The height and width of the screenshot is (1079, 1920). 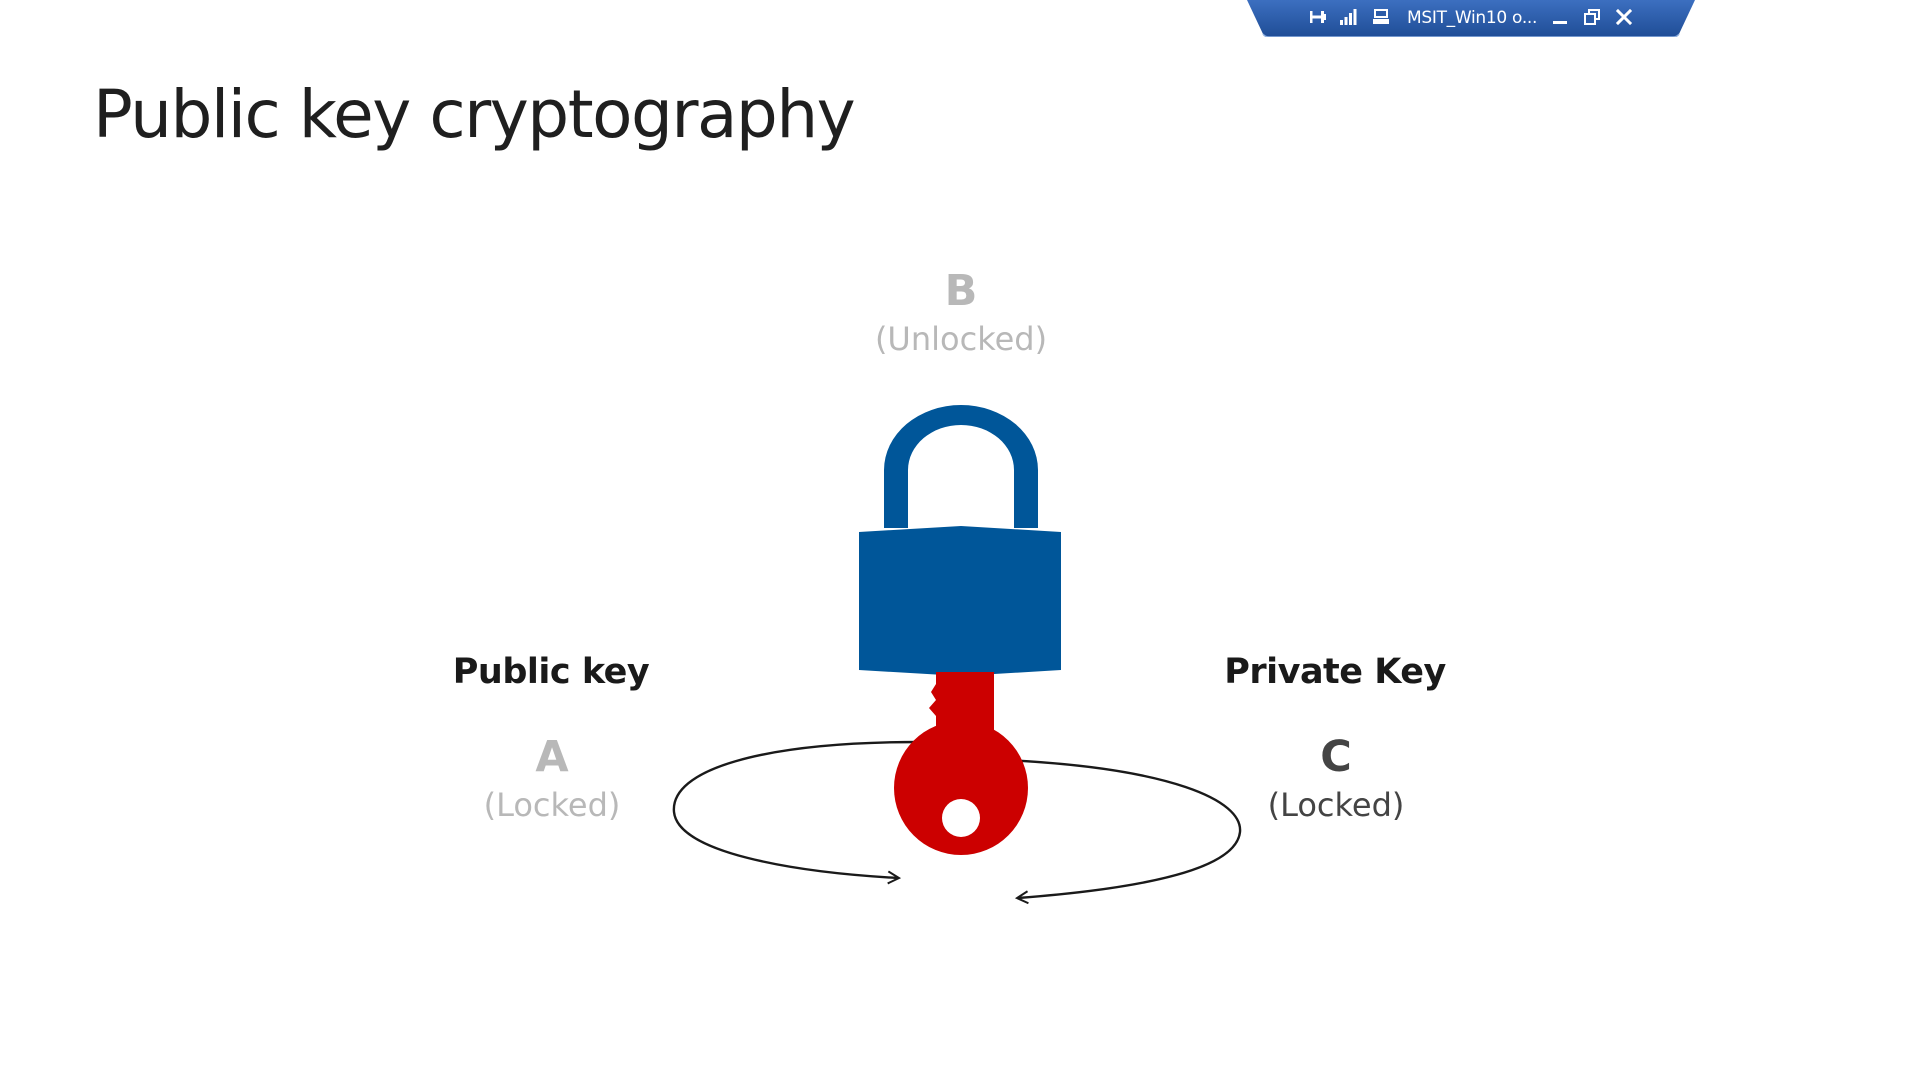 I want to click on public-key-label: Public key, so click(x=551, y=672).